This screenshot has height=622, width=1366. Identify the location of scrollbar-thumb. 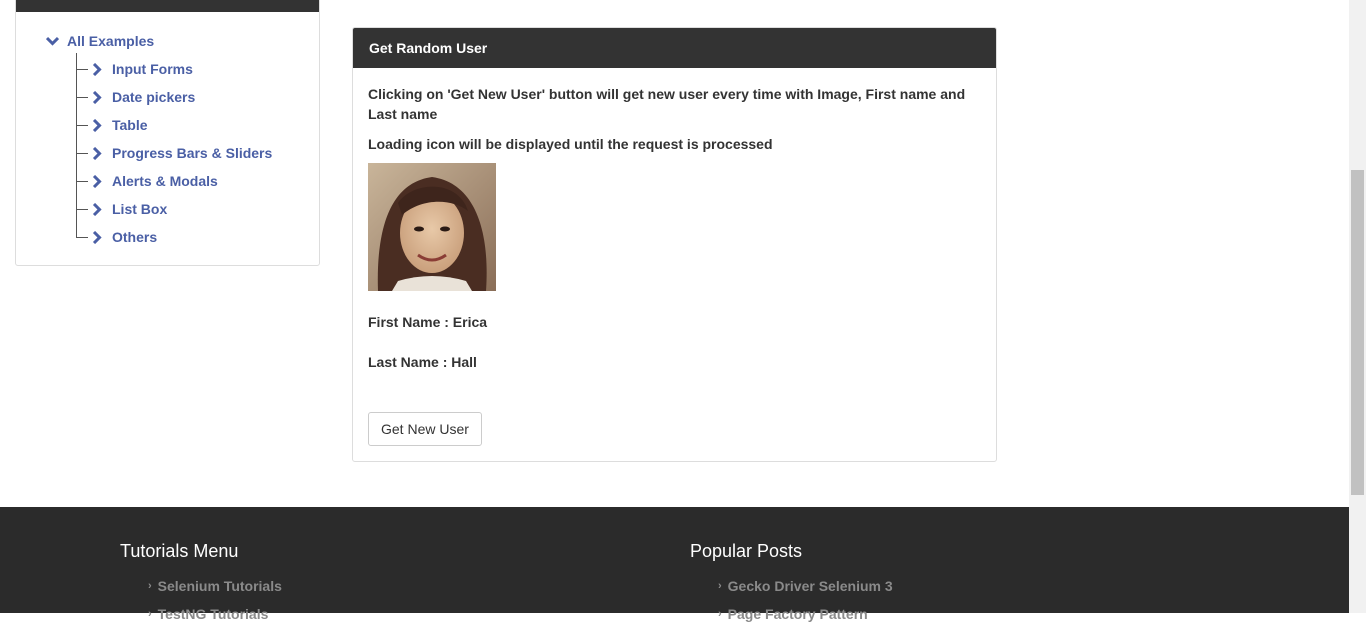
(1357, 332).